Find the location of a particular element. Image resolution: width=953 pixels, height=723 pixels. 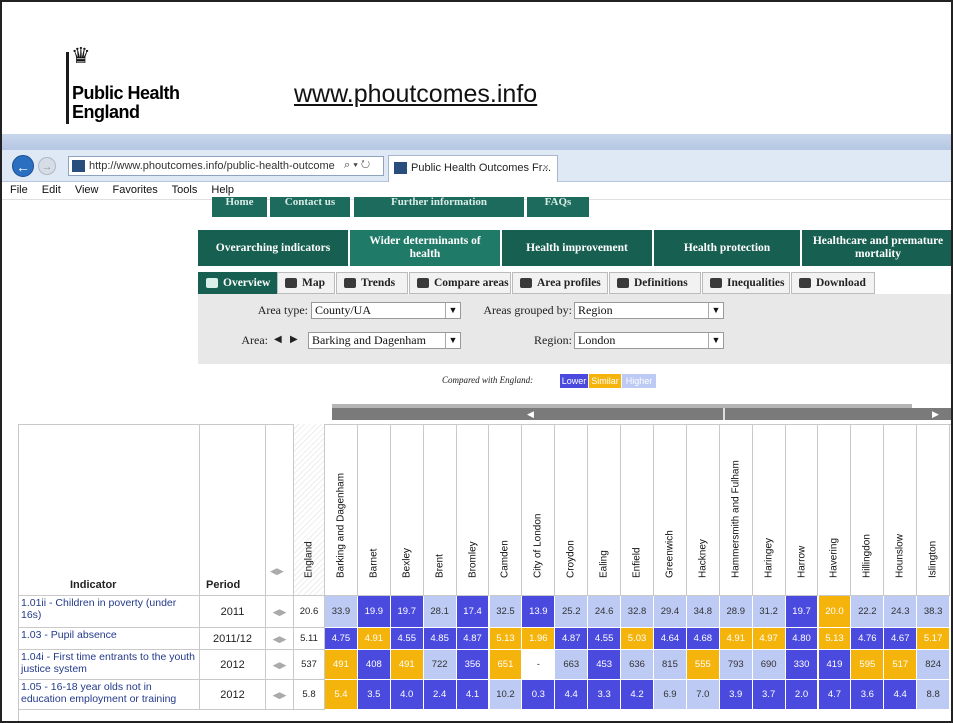

menu-file: File is located at coordinates (19, 190).